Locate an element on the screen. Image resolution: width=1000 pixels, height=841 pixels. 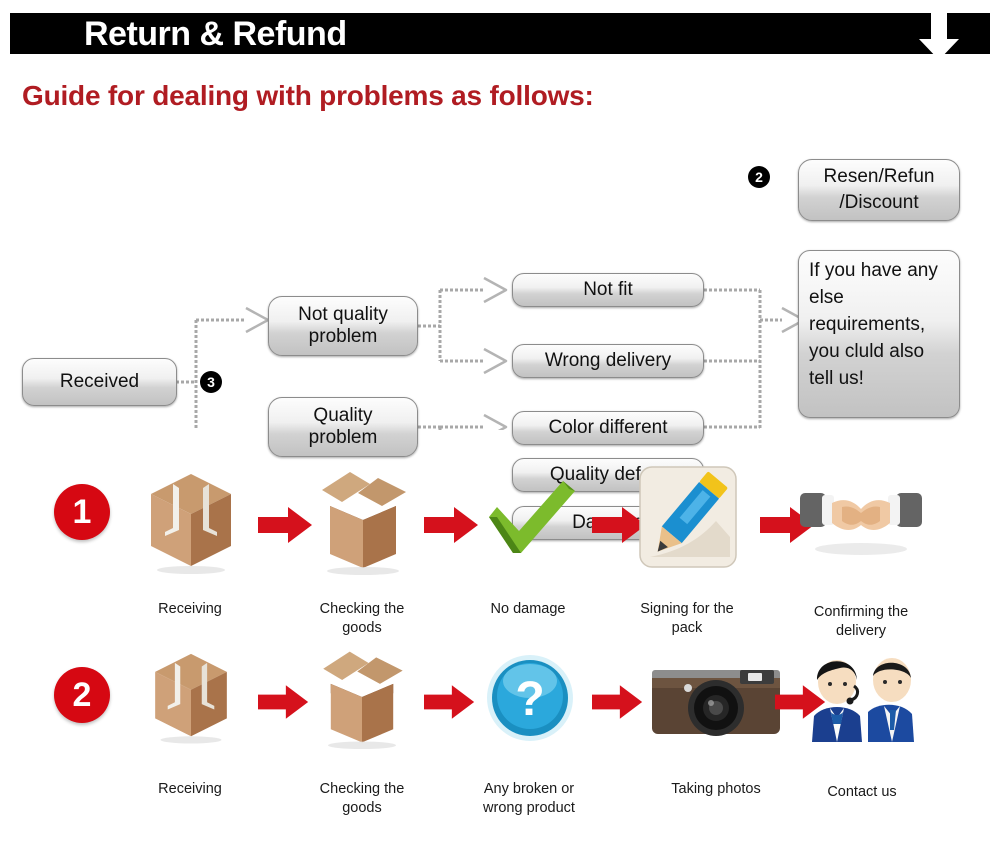
question-mark-icon: ? is located at coordinates (530, 698).